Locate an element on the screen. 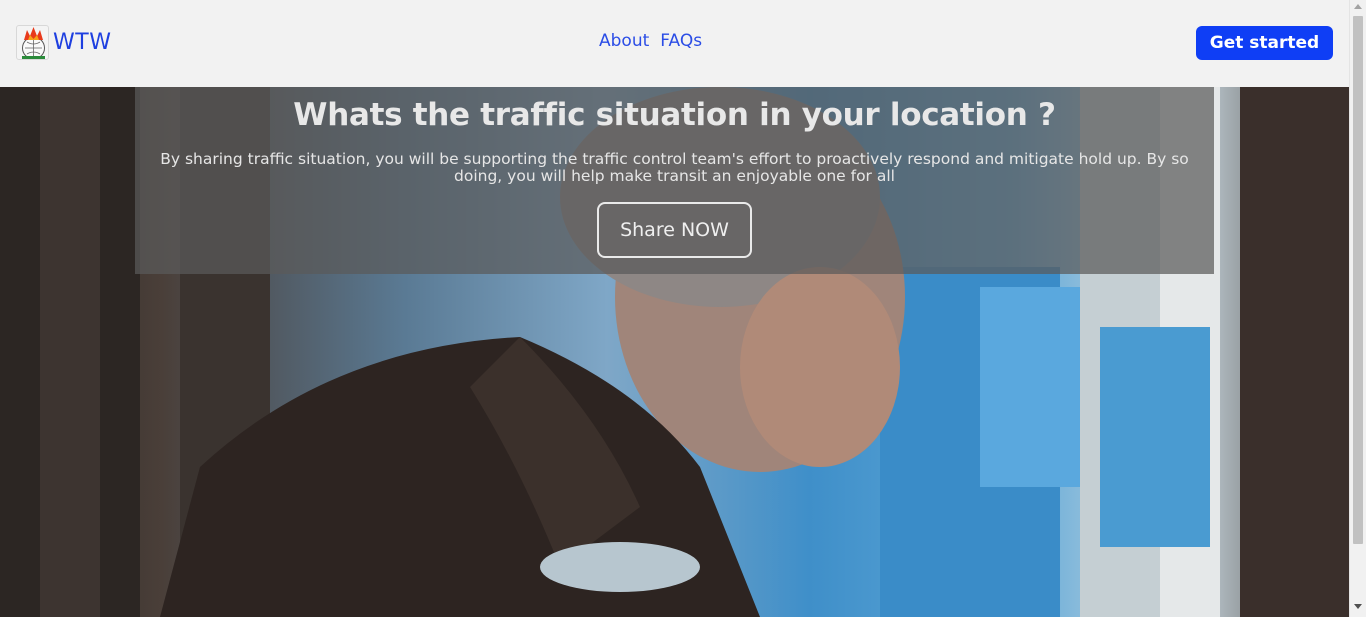 The image size is (1366, 617). get-started-button: Get started is located at coordinates (1264, 43).